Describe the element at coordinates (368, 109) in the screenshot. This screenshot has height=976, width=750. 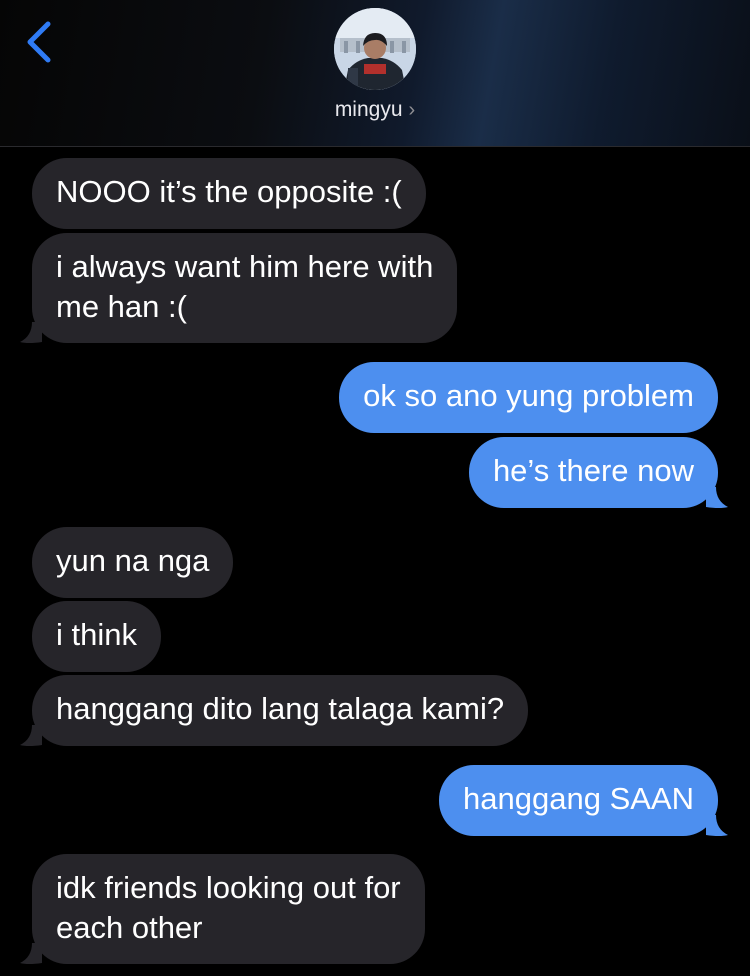
I see `contact-name: mingyu` at that location.